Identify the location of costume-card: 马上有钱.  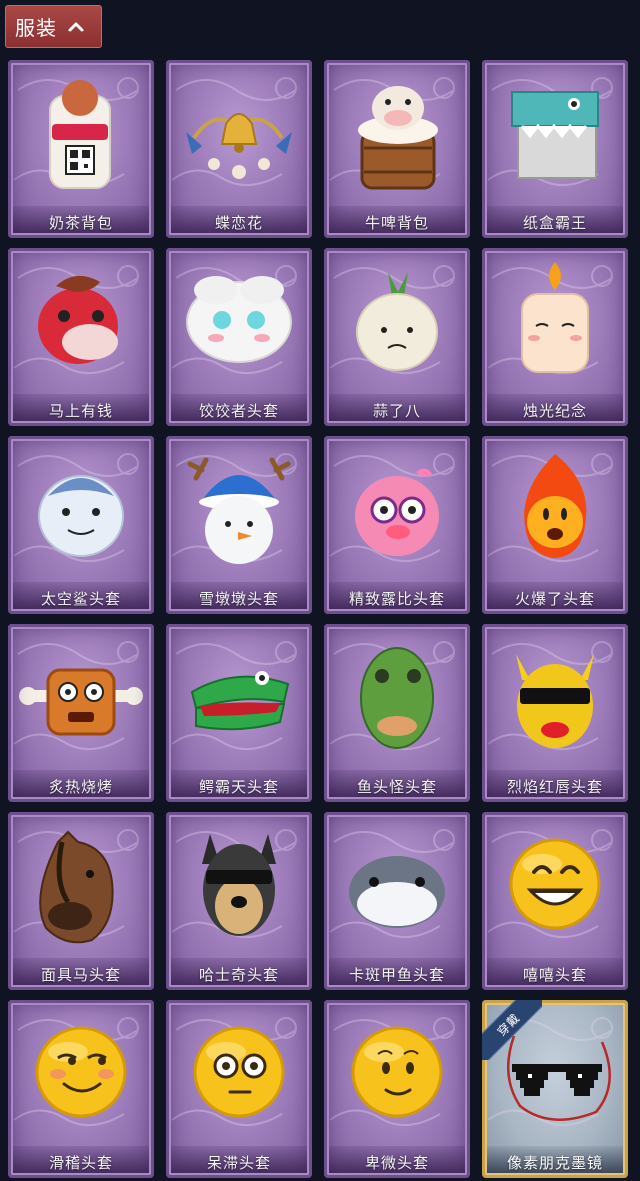
(81, 337).